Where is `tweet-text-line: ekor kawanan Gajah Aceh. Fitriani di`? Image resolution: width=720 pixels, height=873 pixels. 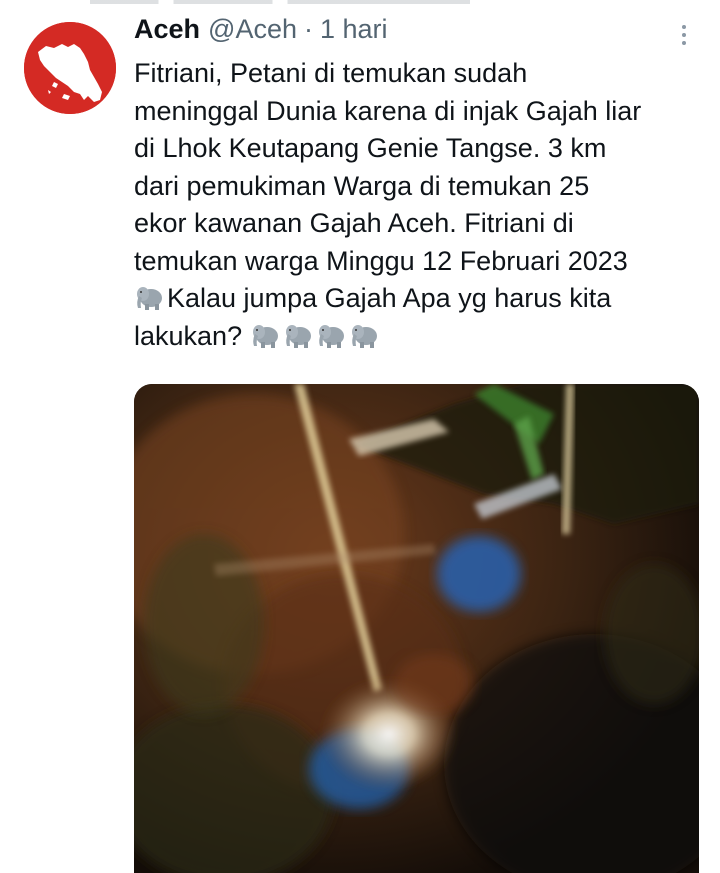
tweet-text-line: ekor kawanan Gajah Aceh. Fitriani di is located at coordinates (354, 223).